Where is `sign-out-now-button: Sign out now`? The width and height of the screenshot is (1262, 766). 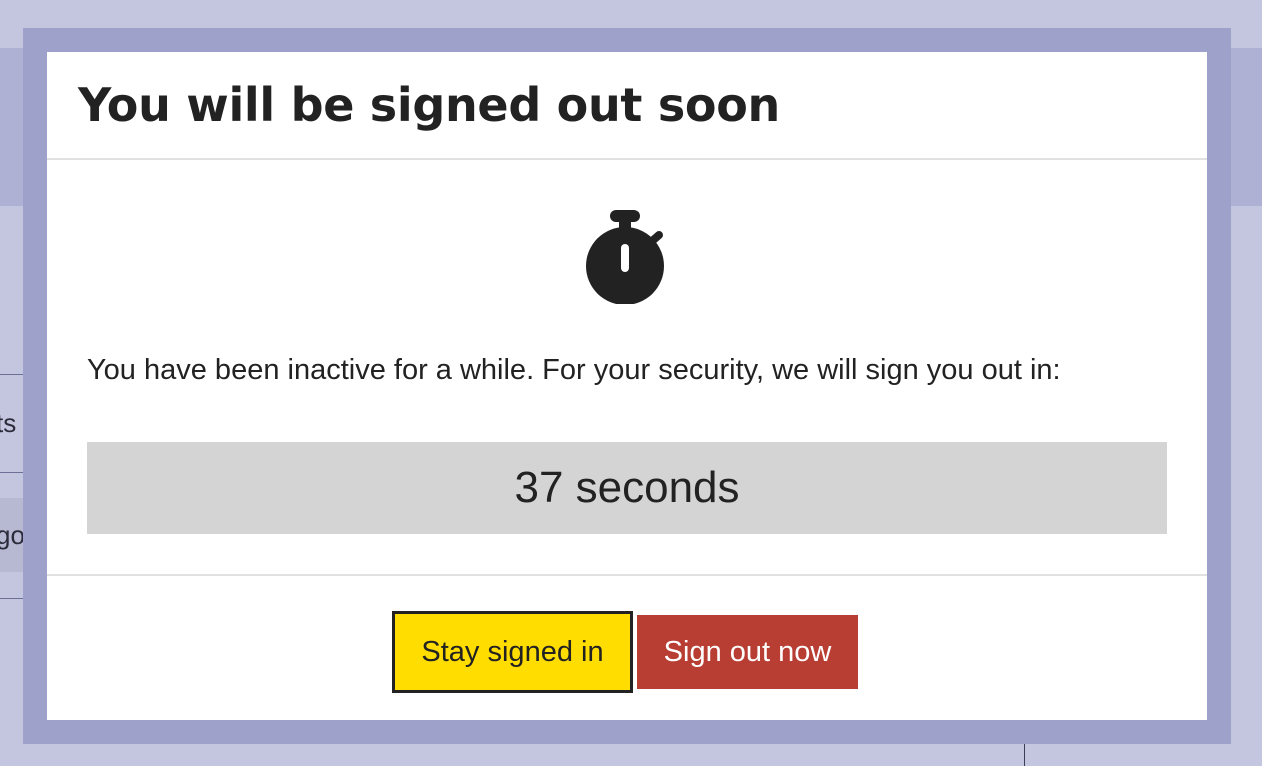
sign-out-now-button: Sign out now is located at coordinates (747, 652).